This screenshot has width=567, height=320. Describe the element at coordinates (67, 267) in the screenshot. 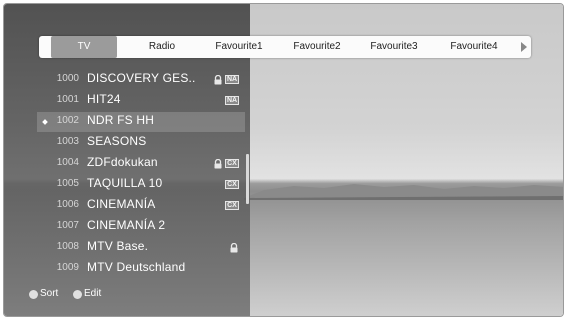

I see `channel-number: 1009` at that location.